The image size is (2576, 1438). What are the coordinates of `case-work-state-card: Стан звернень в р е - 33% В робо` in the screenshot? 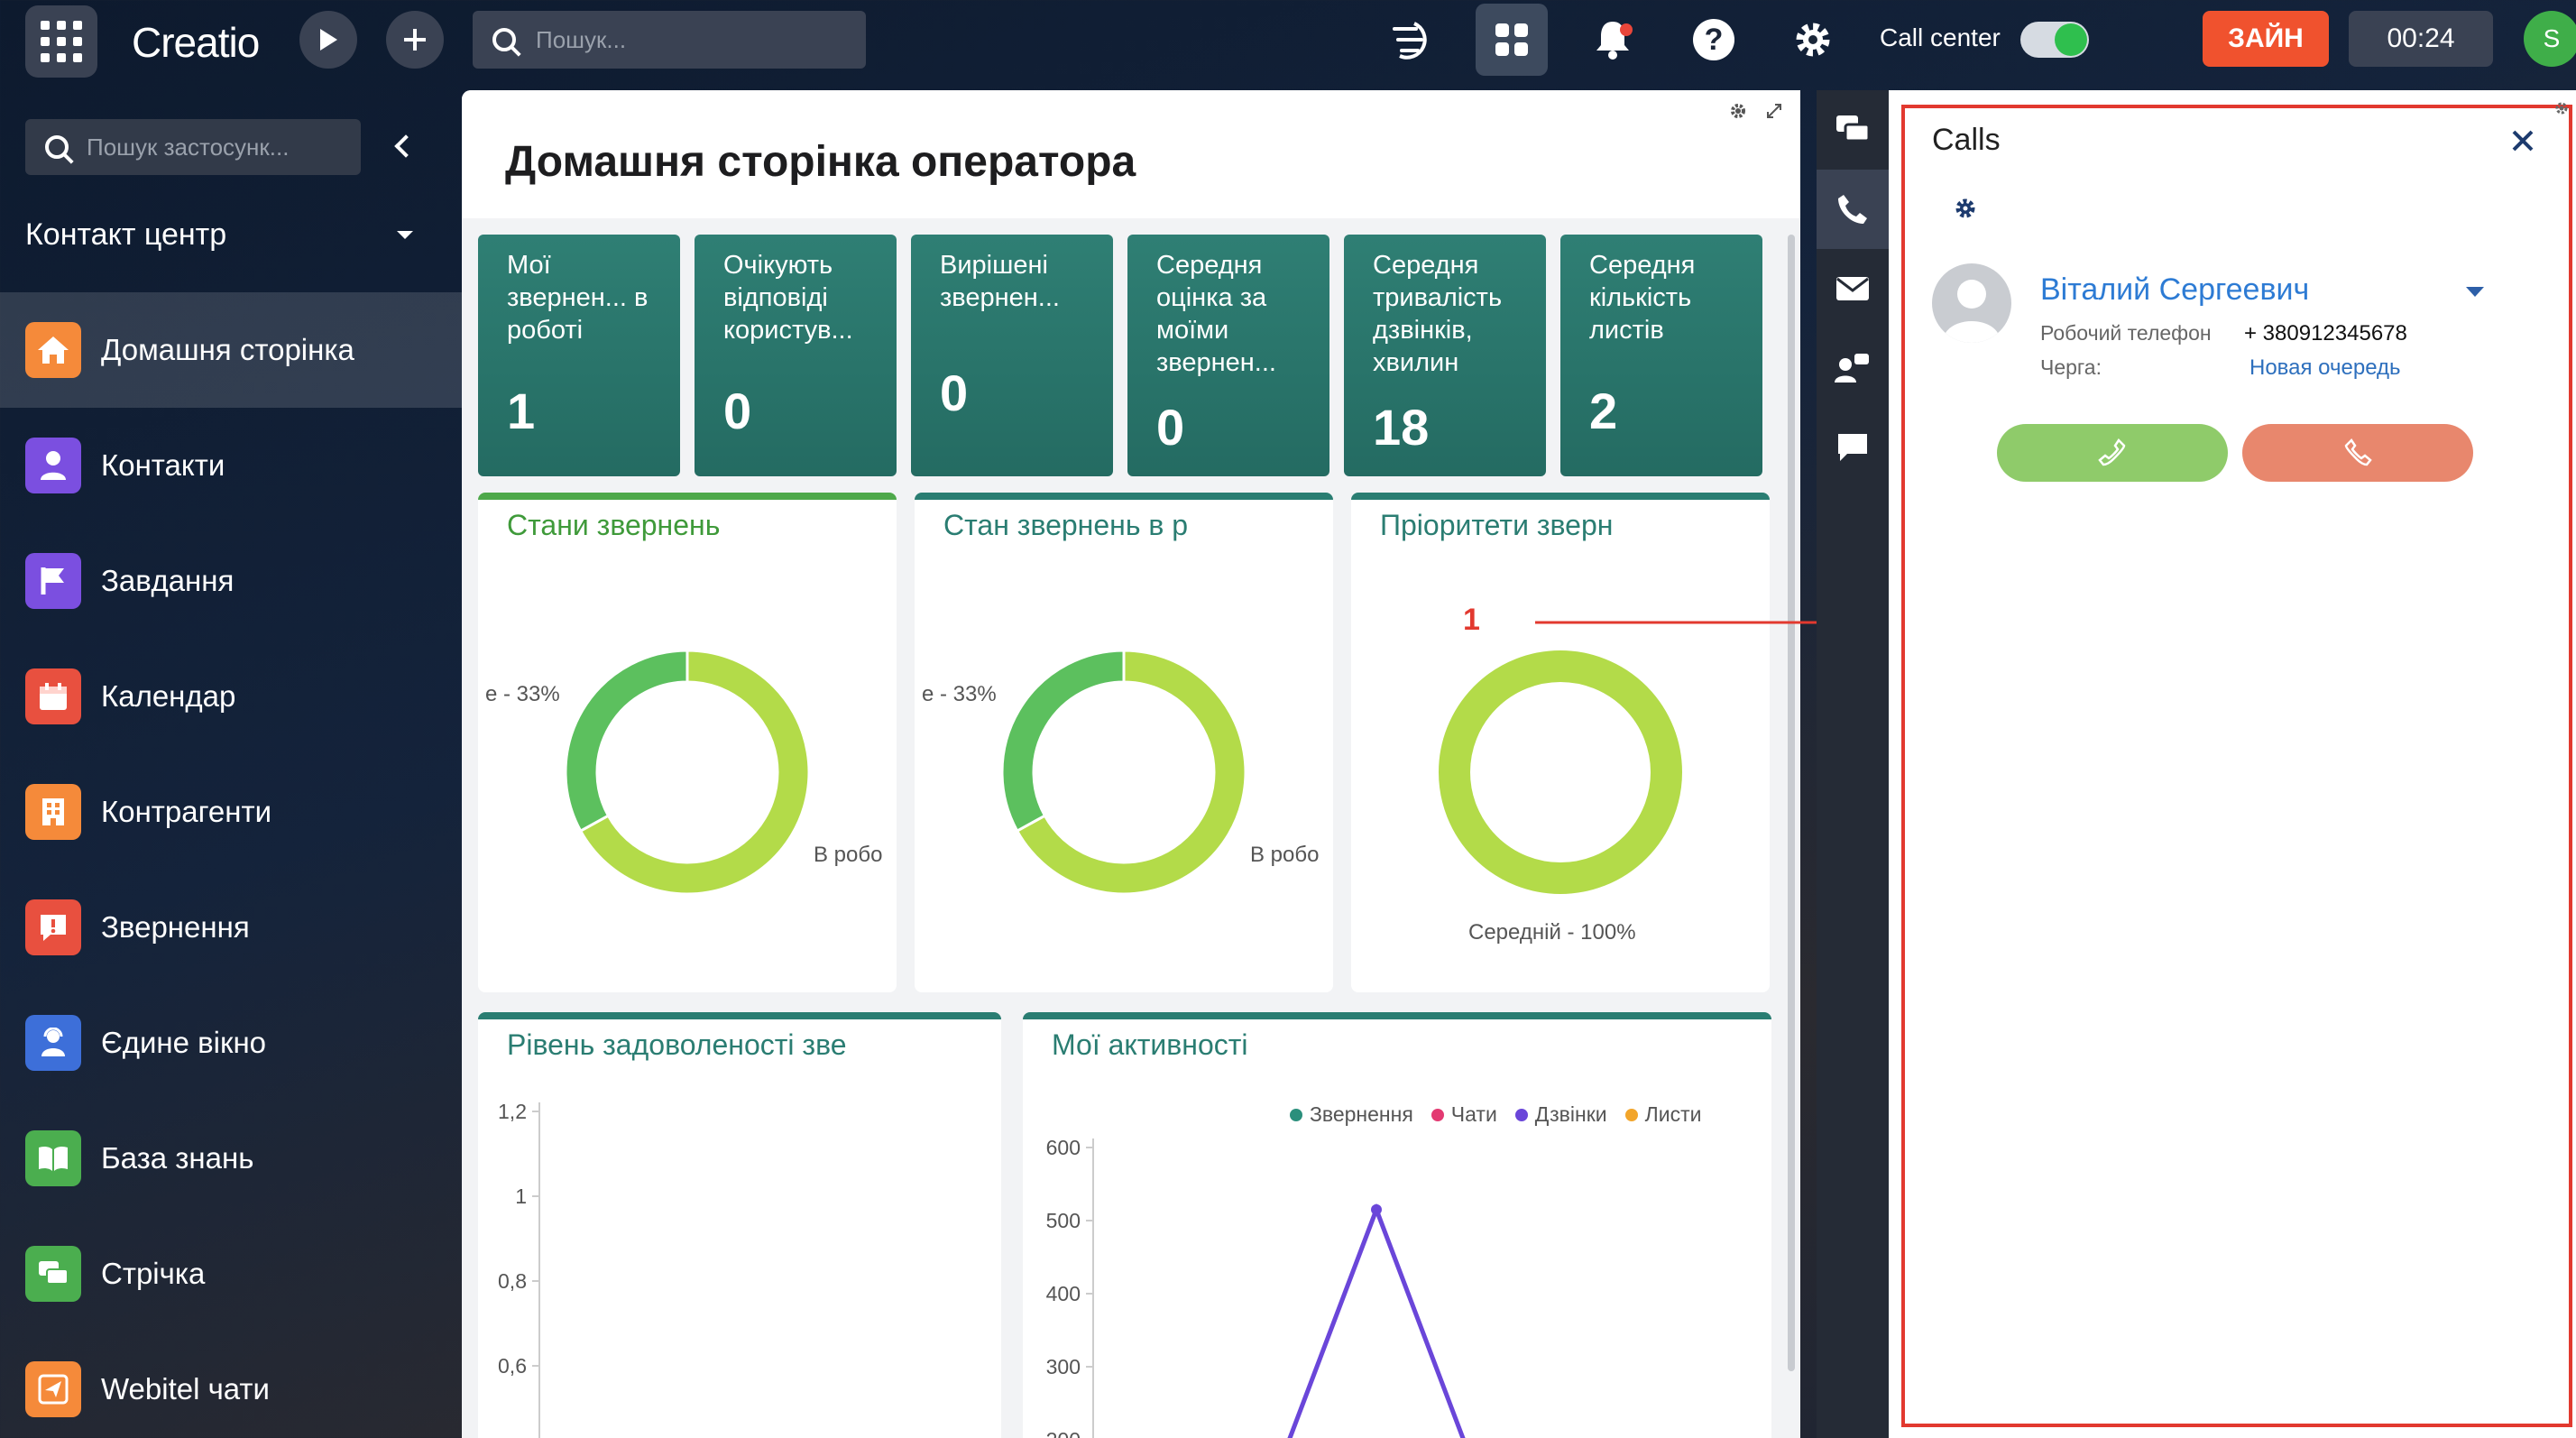 It's located at (1124, 742).